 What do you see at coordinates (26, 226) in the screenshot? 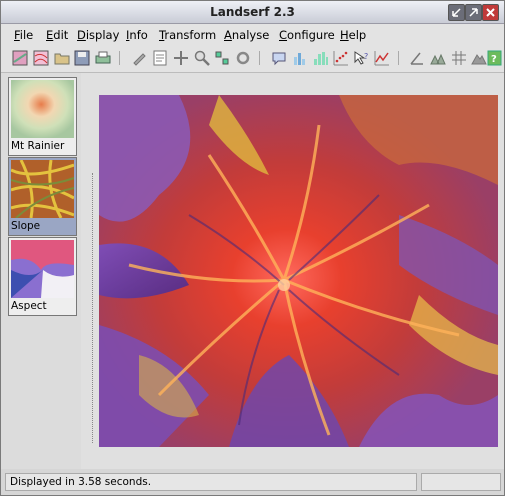
I see `thumbnail-label: Slope` at bounding box center [26, 226].